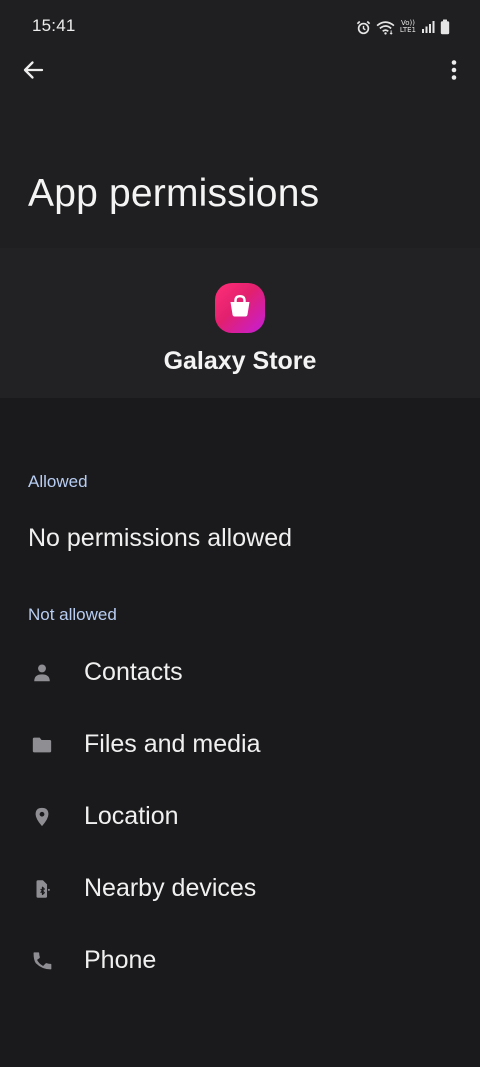  Describe the element at coordinates (240, 26) in the screenshot. I see `status-bar: 15:41 Vo)) LTE1` at that location.